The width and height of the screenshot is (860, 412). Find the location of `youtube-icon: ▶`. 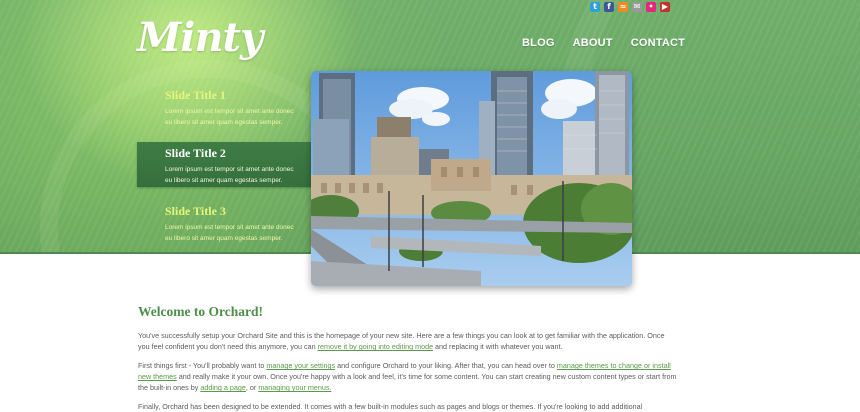

youtube-icon: ▶ is located at coordinates (665, 7).